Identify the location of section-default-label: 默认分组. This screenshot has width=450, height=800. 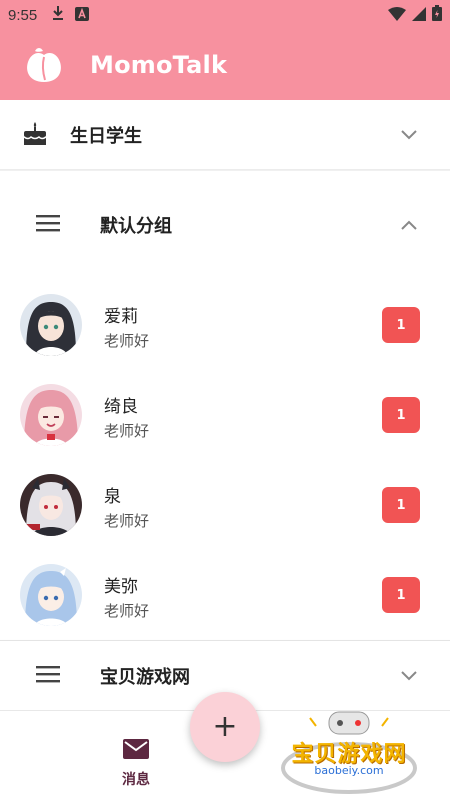
(136, 226).